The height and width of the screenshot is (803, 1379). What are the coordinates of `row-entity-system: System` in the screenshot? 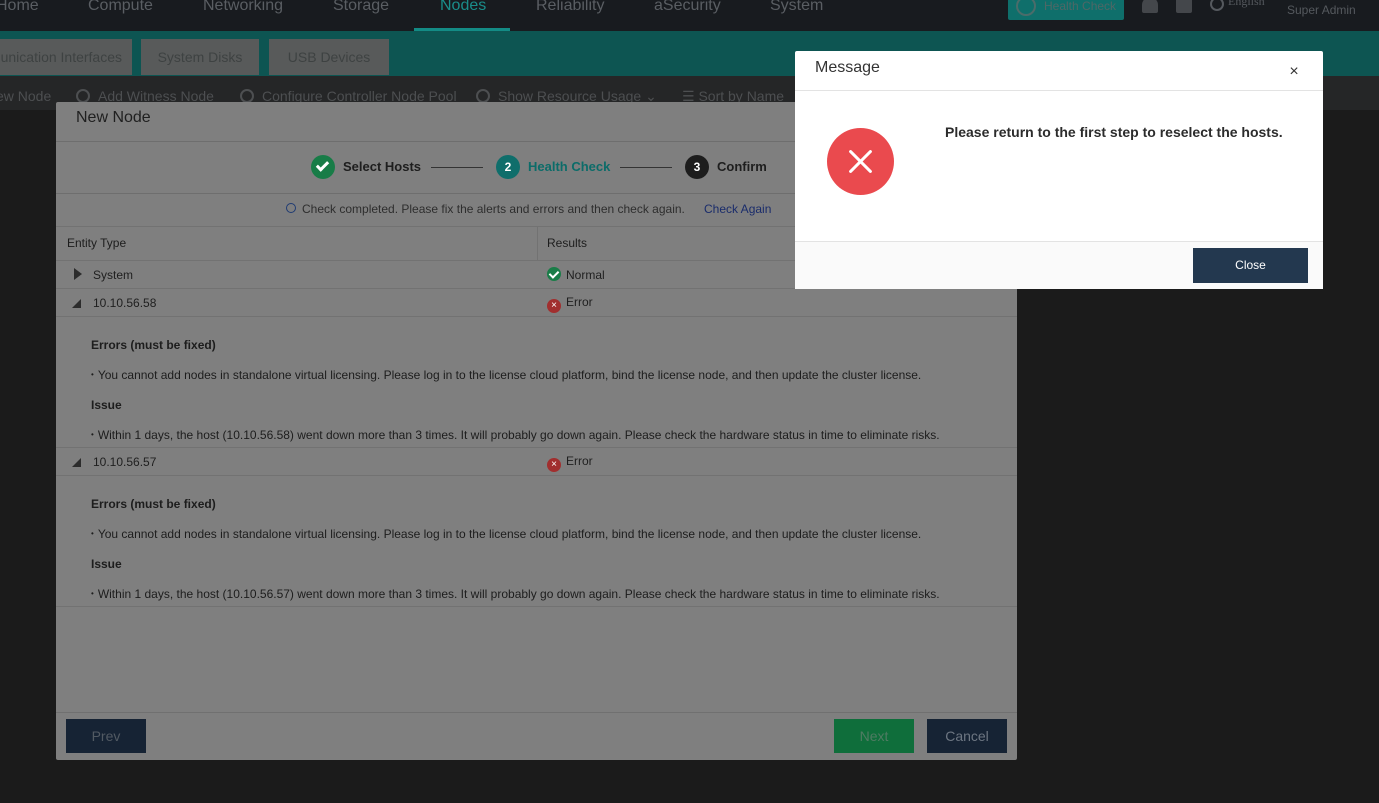 It's located at (113, 275).